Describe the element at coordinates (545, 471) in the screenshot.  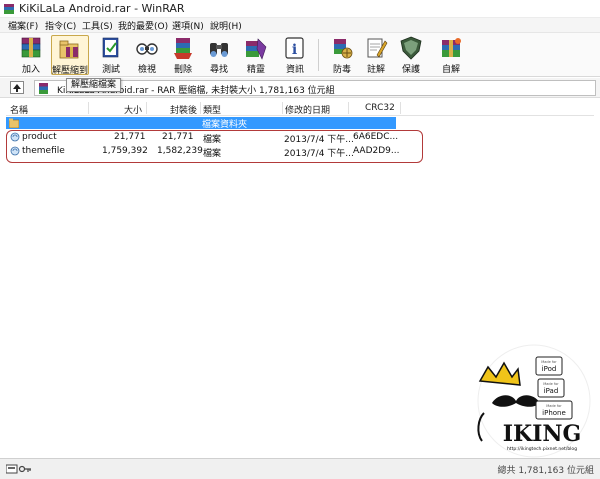
I see `status-text: 總共 1,781,163 位元組` at that location.